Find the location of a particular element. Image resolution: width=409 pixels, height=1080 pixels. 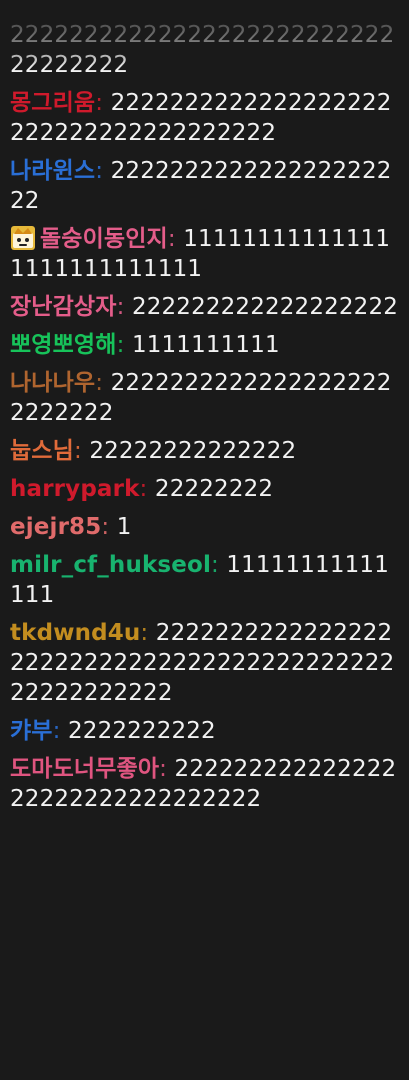

chat-message: 2222222222222222222222222222222222 is located at coordinates (204, 50).